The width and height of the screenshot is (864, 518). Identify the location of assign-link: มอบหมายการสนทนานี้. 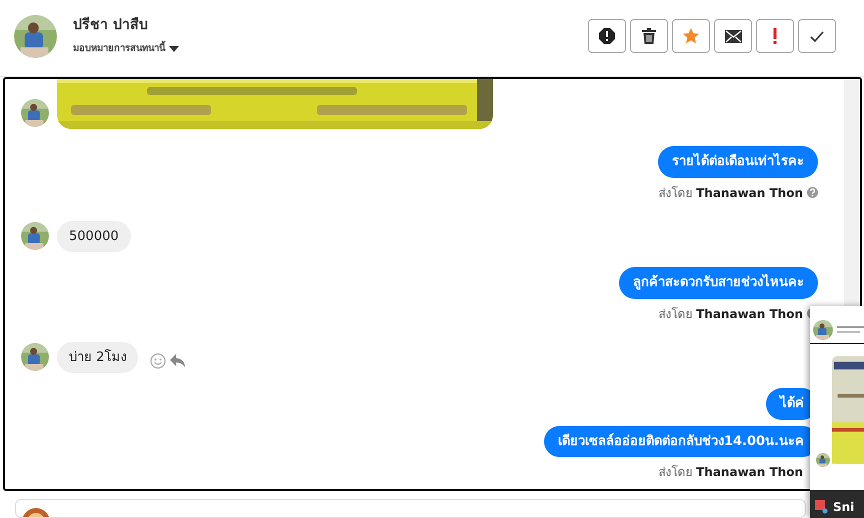
(119, 49).